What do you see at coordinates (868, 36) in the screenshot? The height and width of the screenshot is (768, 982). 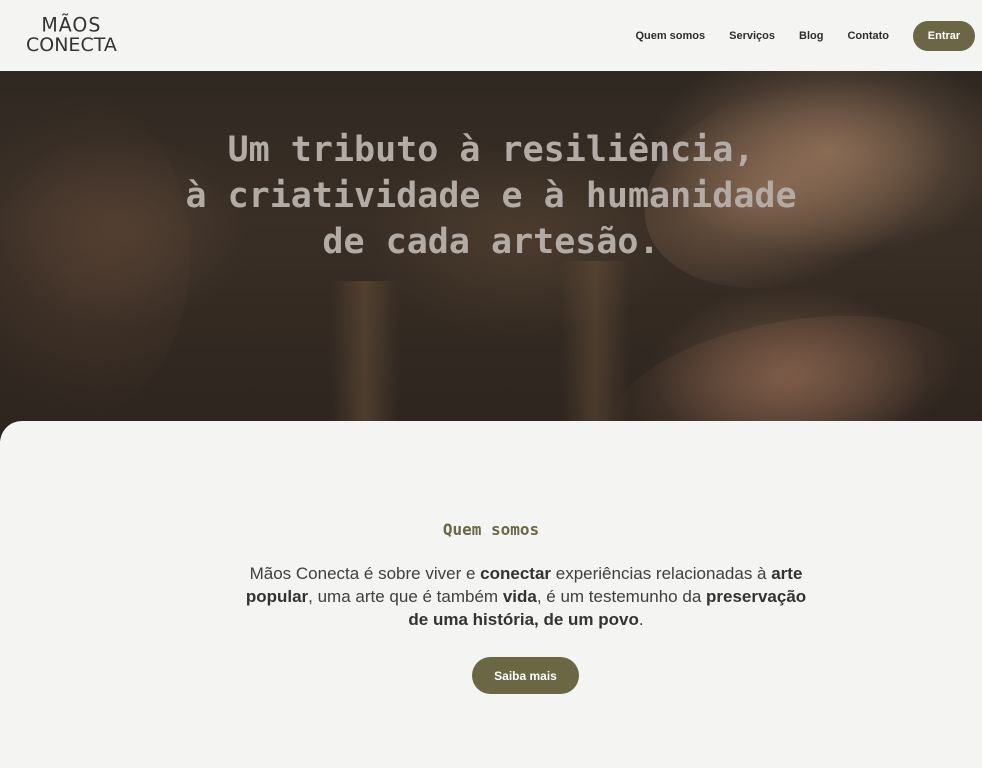 I see `nav-link-contato: Contato` at bounding box center [868, 36].